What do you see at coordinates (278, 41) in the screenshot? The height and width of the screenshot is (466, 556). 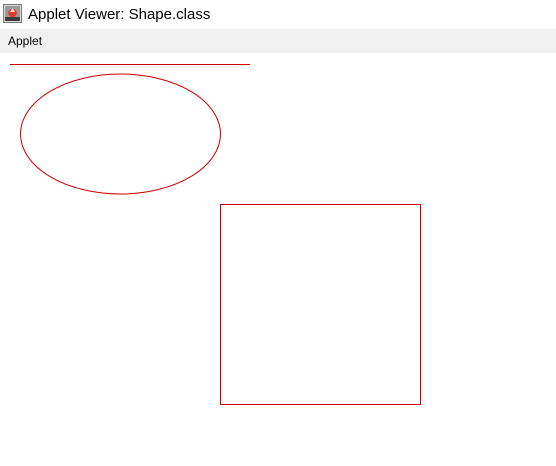 I see `menu-bar: Applet` at bounding box center [278, 41].